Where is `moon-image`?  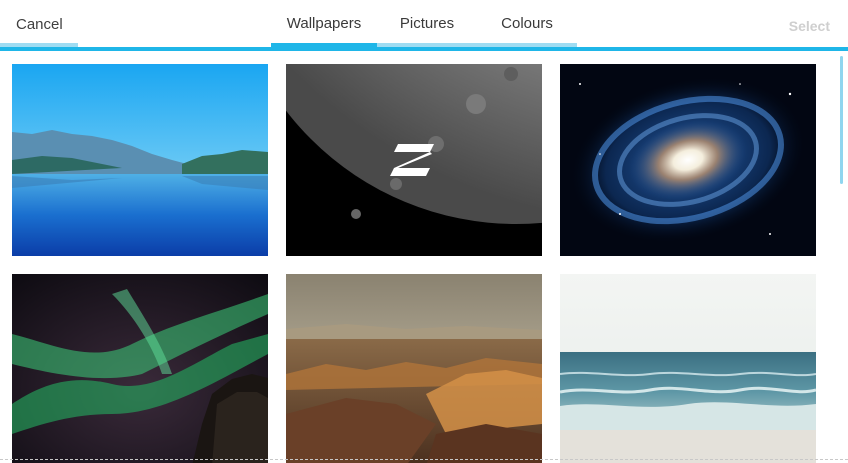 moon-image is located at coordinates (414, 160).